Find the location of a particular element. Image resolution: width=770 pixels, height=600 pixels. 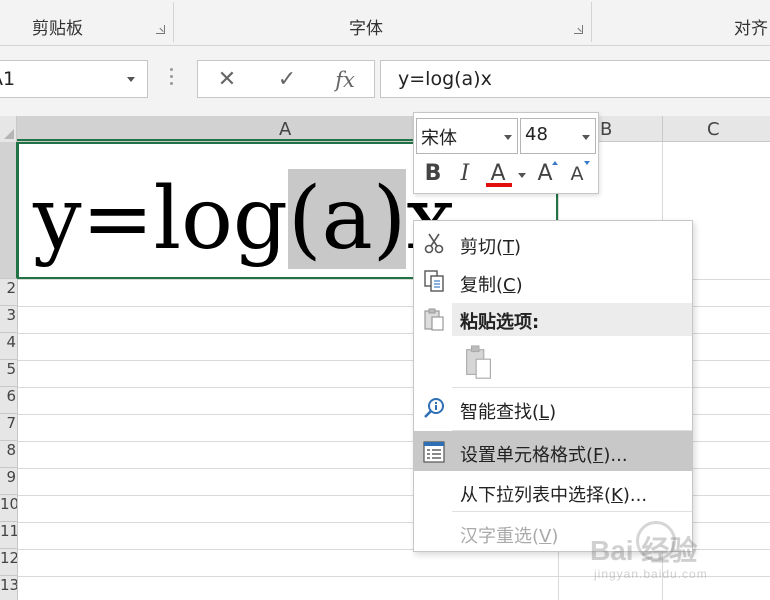

bold-button: B is located at coordinates (433, 174).